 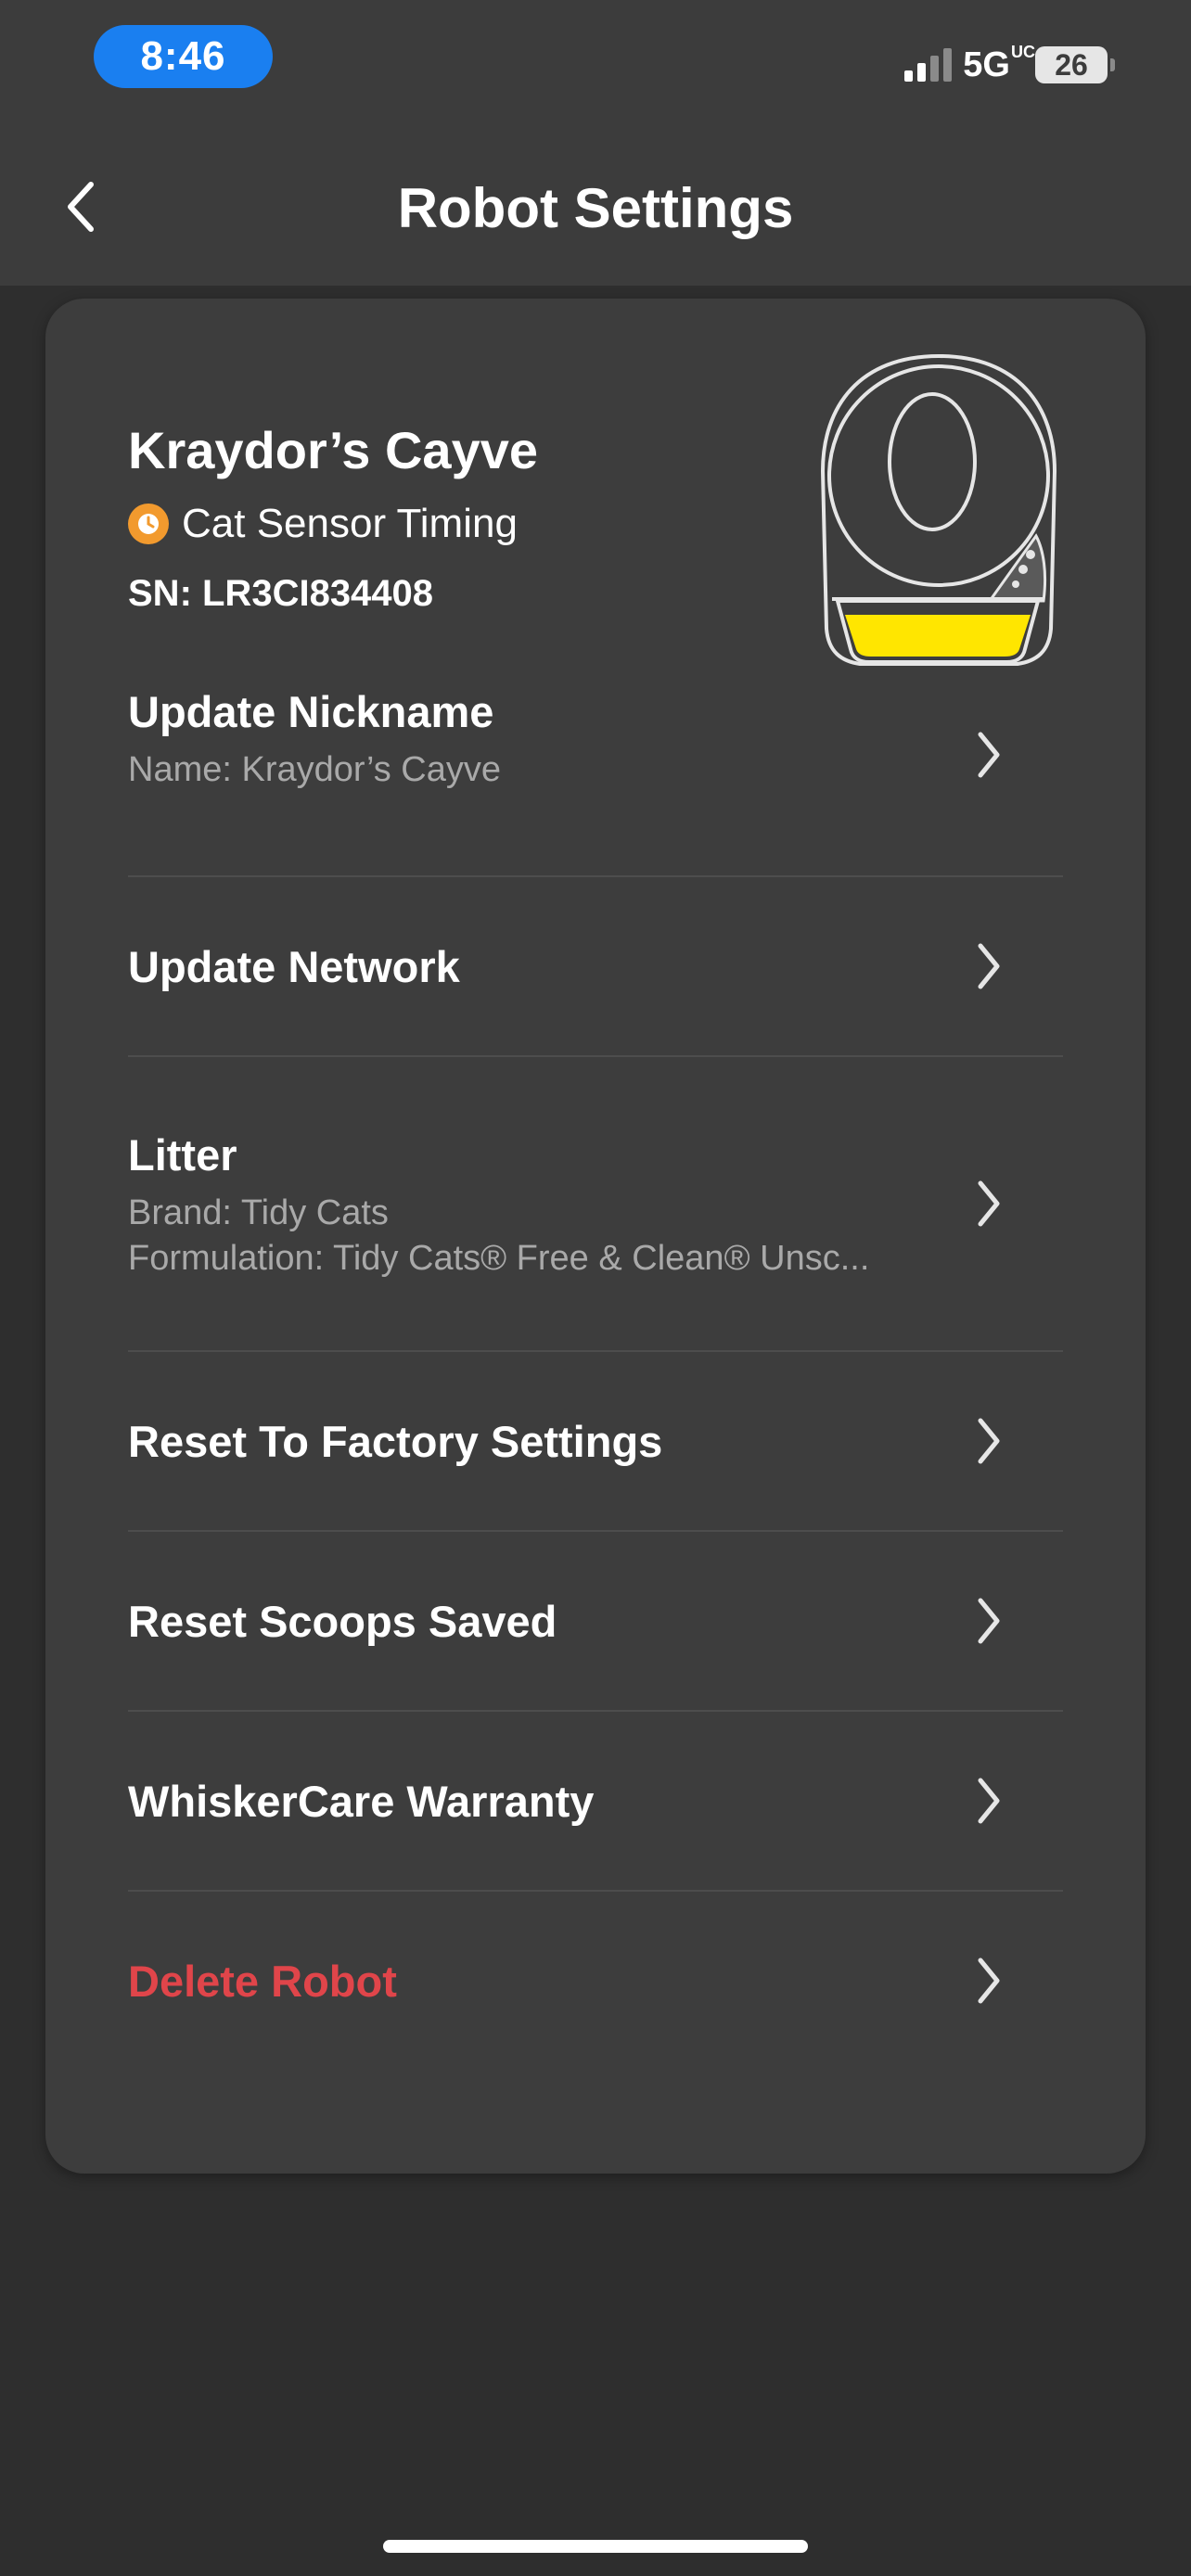 What do you see at coordinates (262, 1981) in the screenshot?
I see `delete-robot-label: Delete Robot` at bounding box center [262, 1981].